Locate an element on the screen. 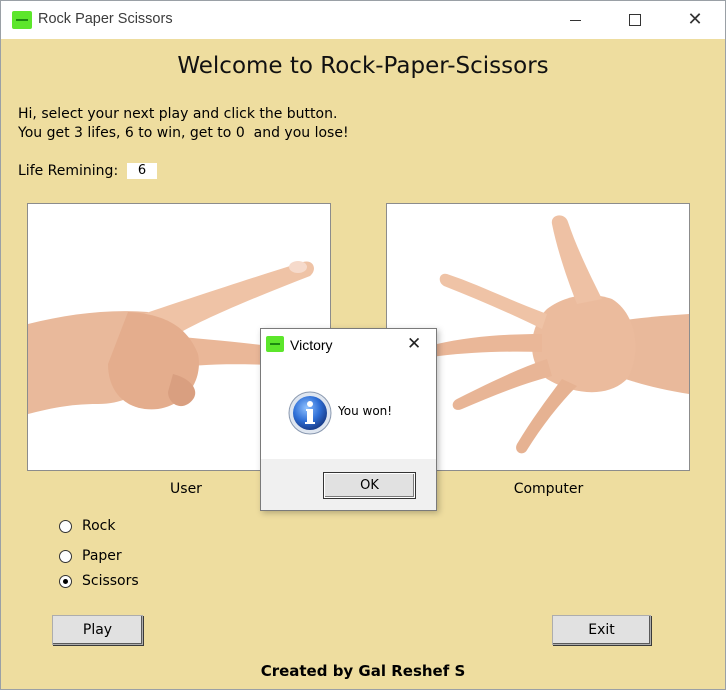  maximize-icon is located at coordinates (635, 20).